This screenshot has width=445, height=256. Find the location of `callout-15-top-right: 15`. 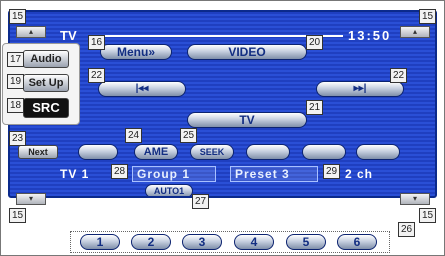

callout-15-top-right: 15 is located at coordinates (428, 16).